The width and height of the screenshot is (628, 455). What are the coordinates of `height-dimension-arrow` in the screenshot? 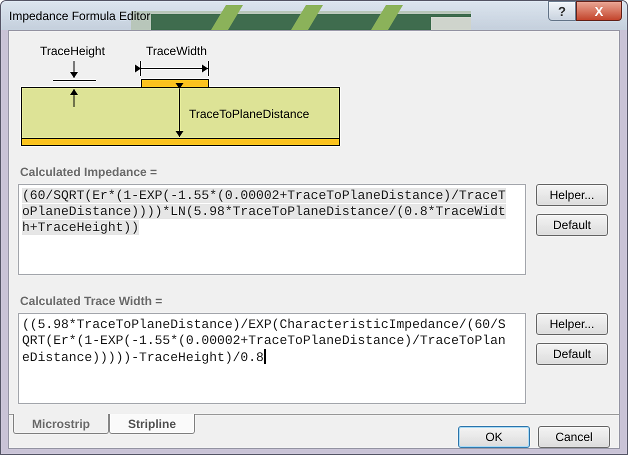 It's located at (74, 84).